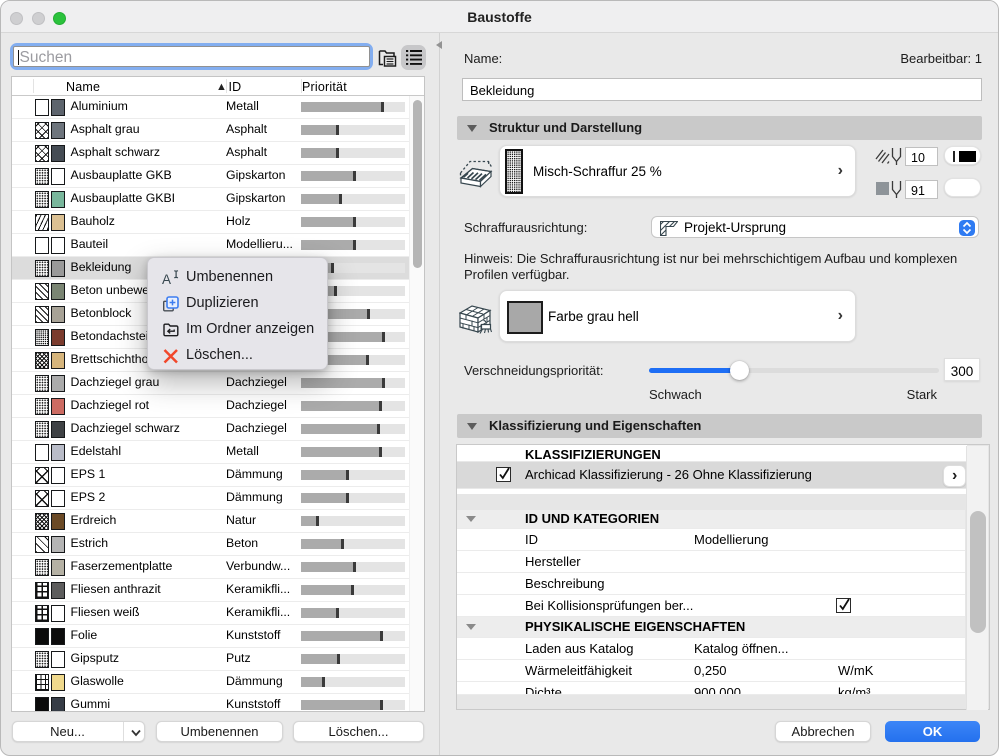  Describe the element at coordinates (166, 279) in the screenshot. I see `svg-text: A` at that location.